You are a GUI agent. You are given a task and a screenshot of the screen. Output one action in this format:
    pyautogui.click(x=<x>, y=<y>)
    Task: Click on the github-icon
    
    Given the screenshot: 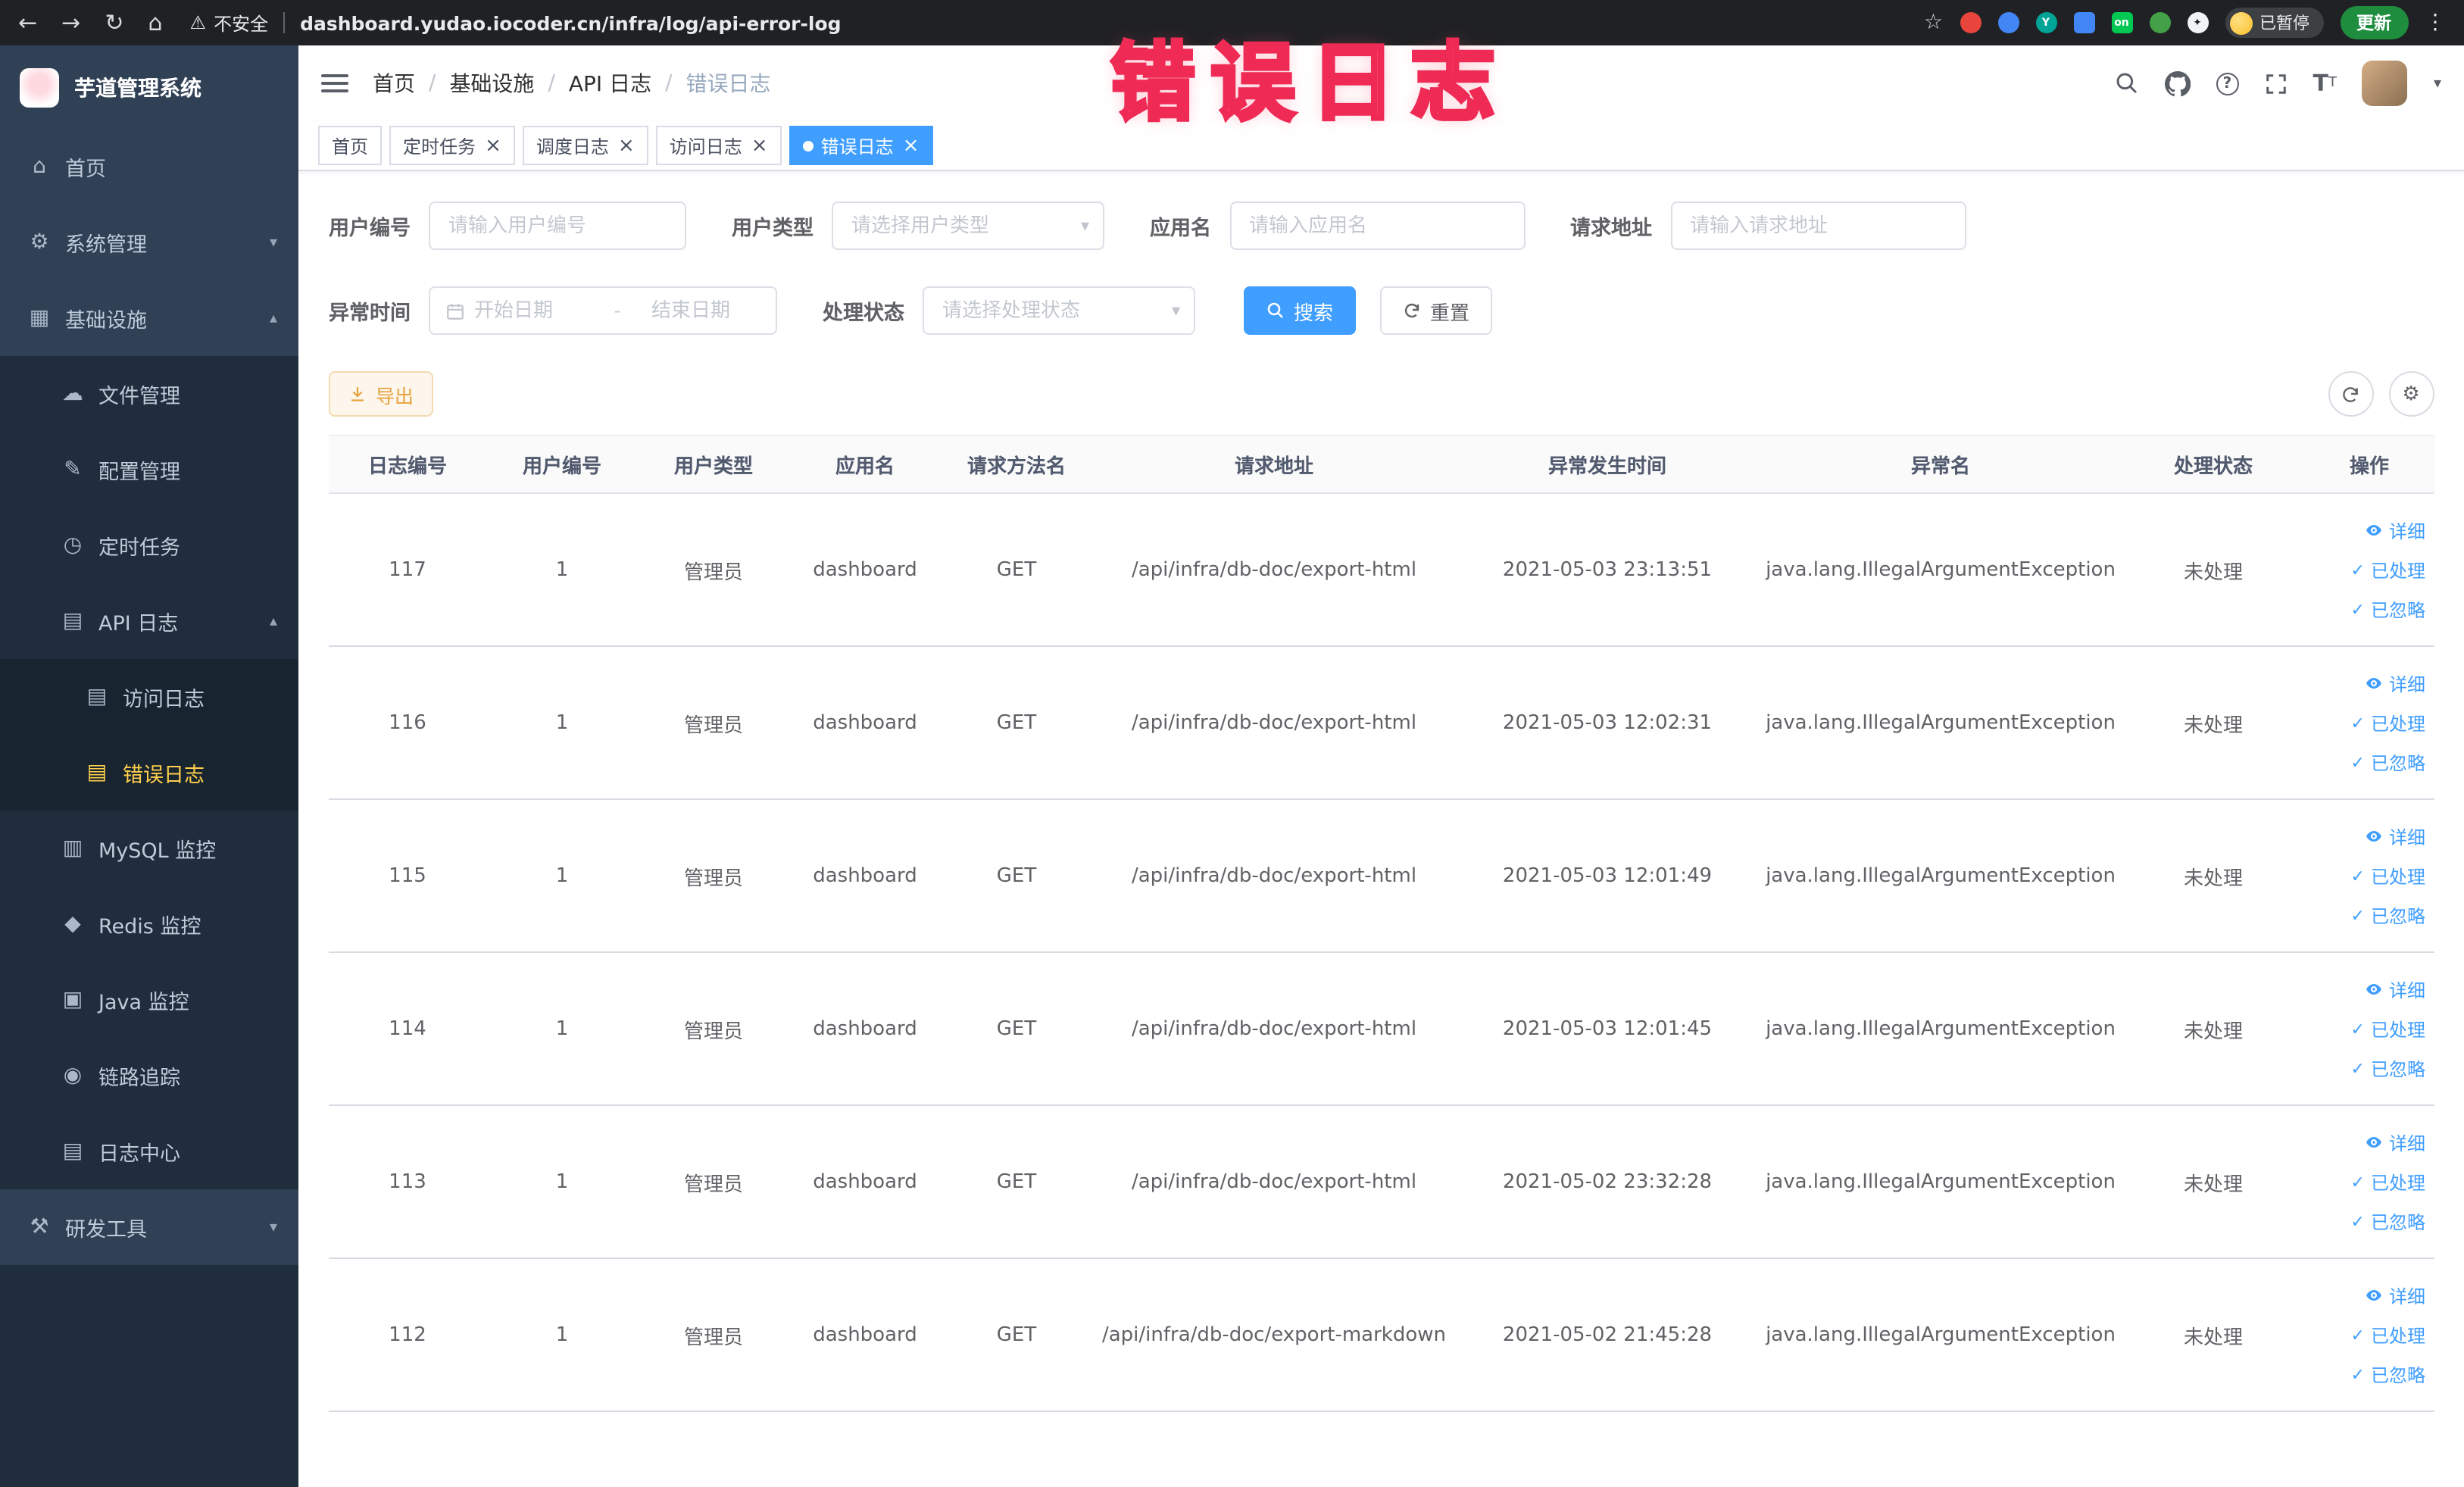 What is the action you would take?
    pyautogui.click(x=2177, y=83)
    